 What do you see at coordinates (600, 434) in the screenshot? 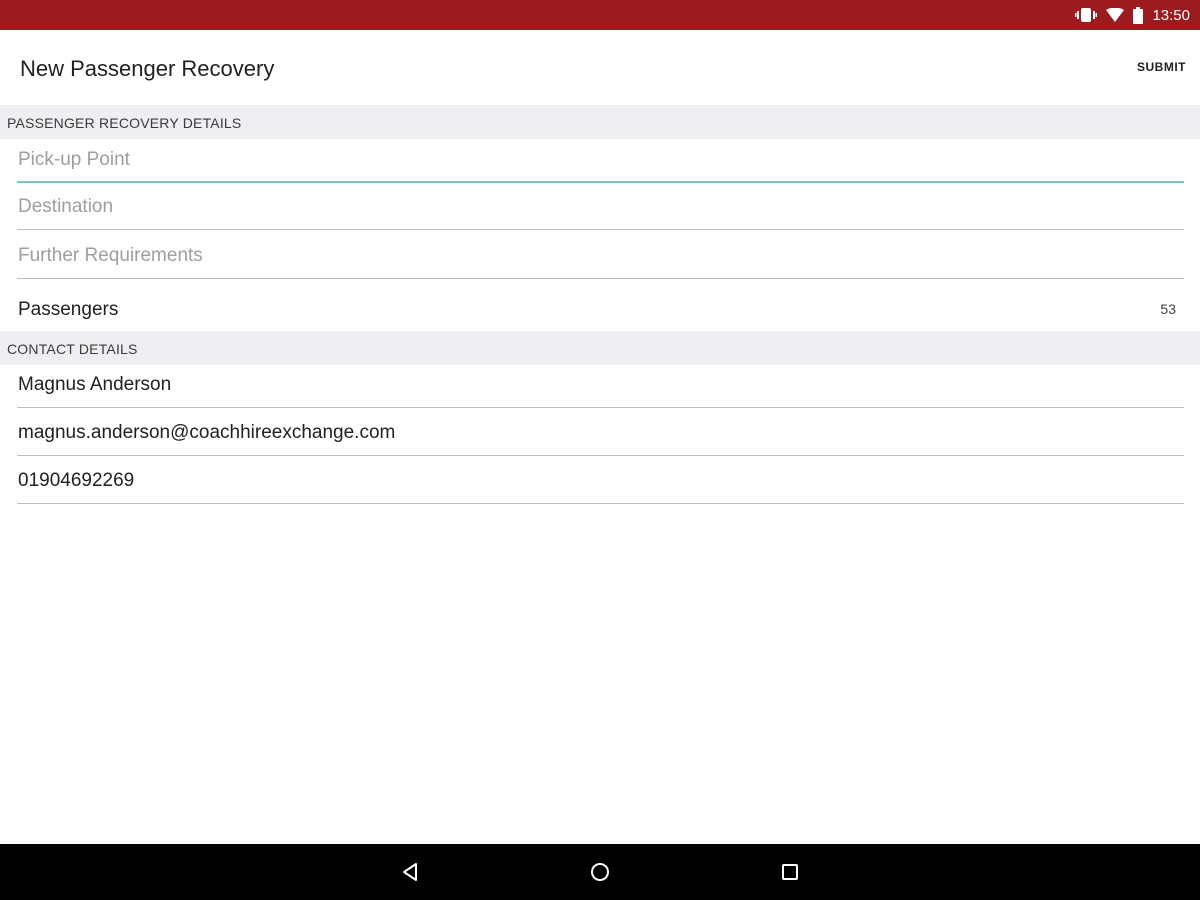
I see `contact-email-field: magnus.anderson@coachhireexchange.com` at bounding box center [600, 434].